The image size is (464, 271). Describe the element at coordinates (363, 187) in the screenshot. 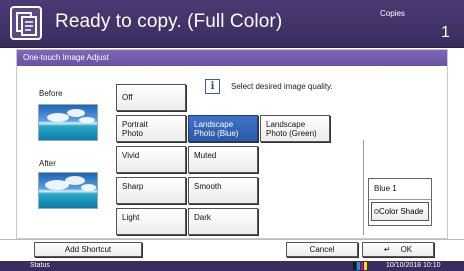

I see `vertical-divider` at that location.